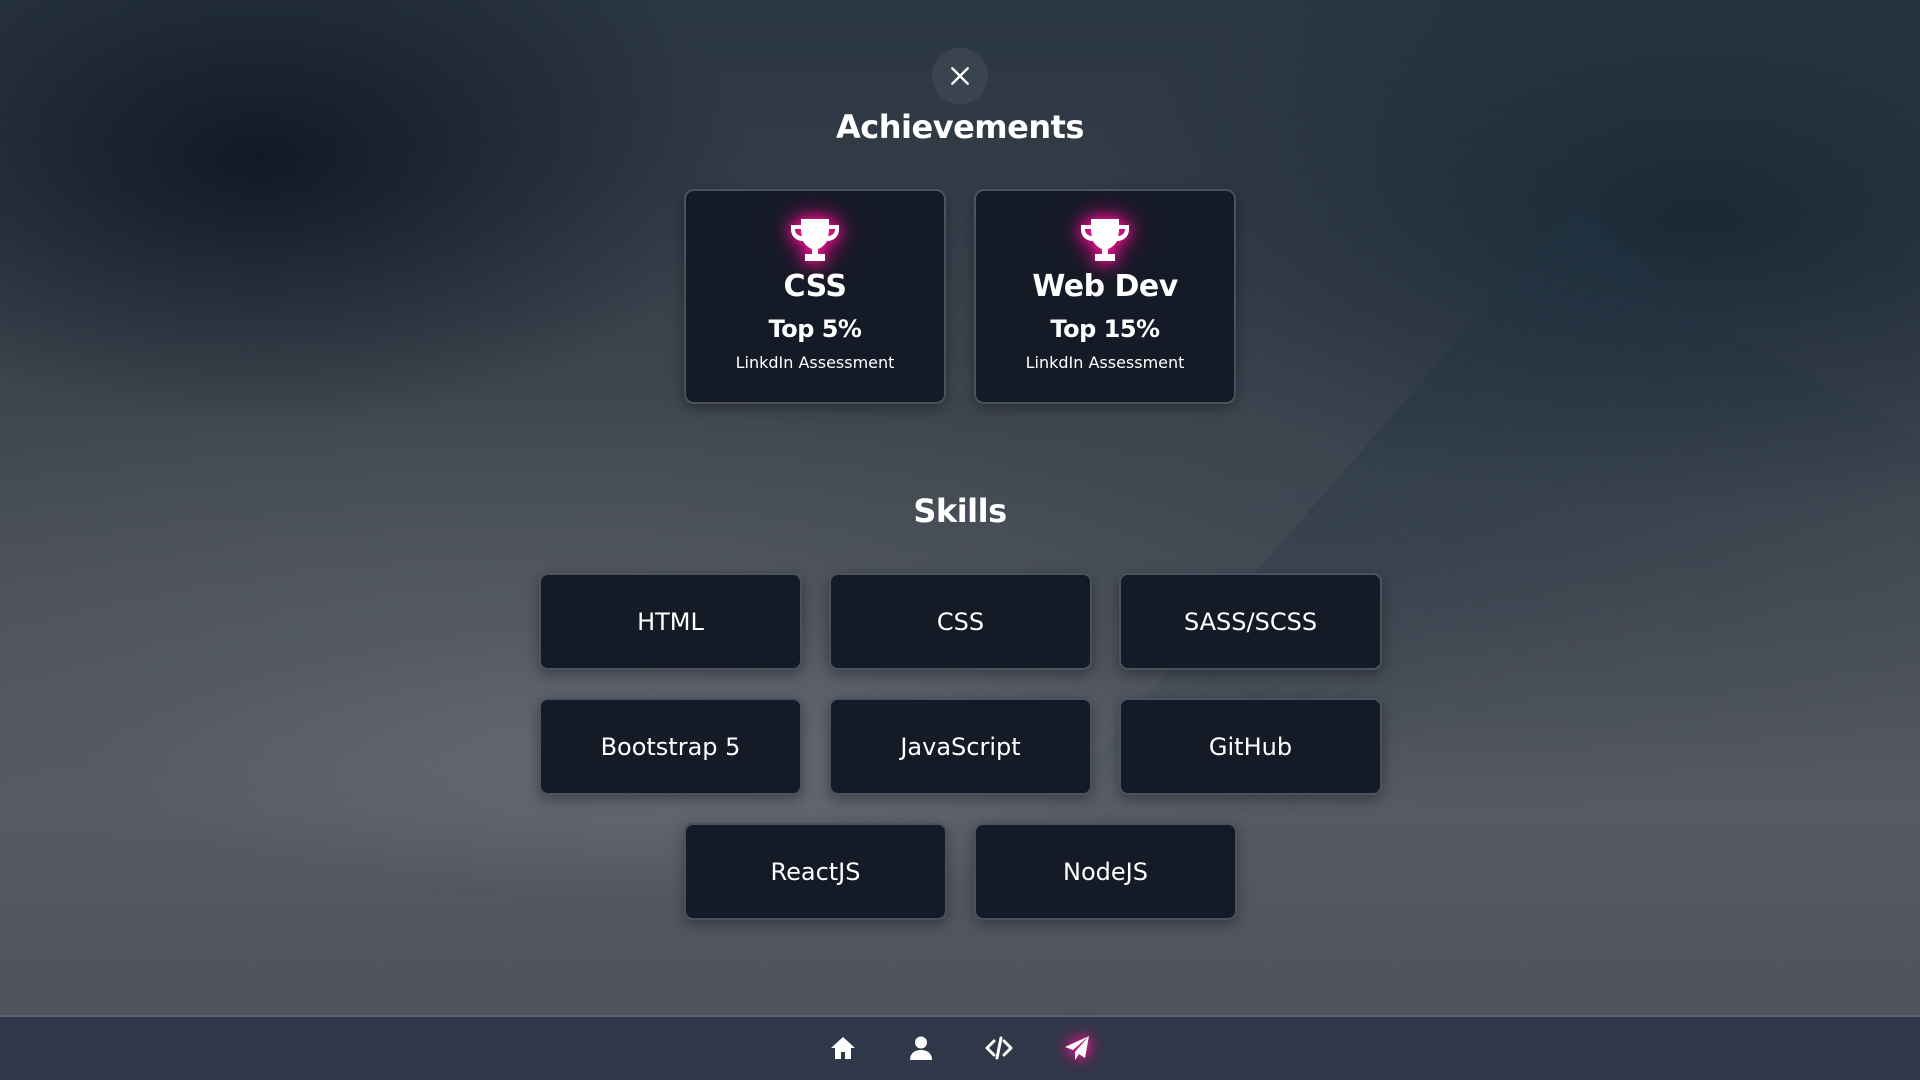  Describe the element at coordinates (960, 127) in the screenshot. I see `achievements-title: Achievements` at that location.